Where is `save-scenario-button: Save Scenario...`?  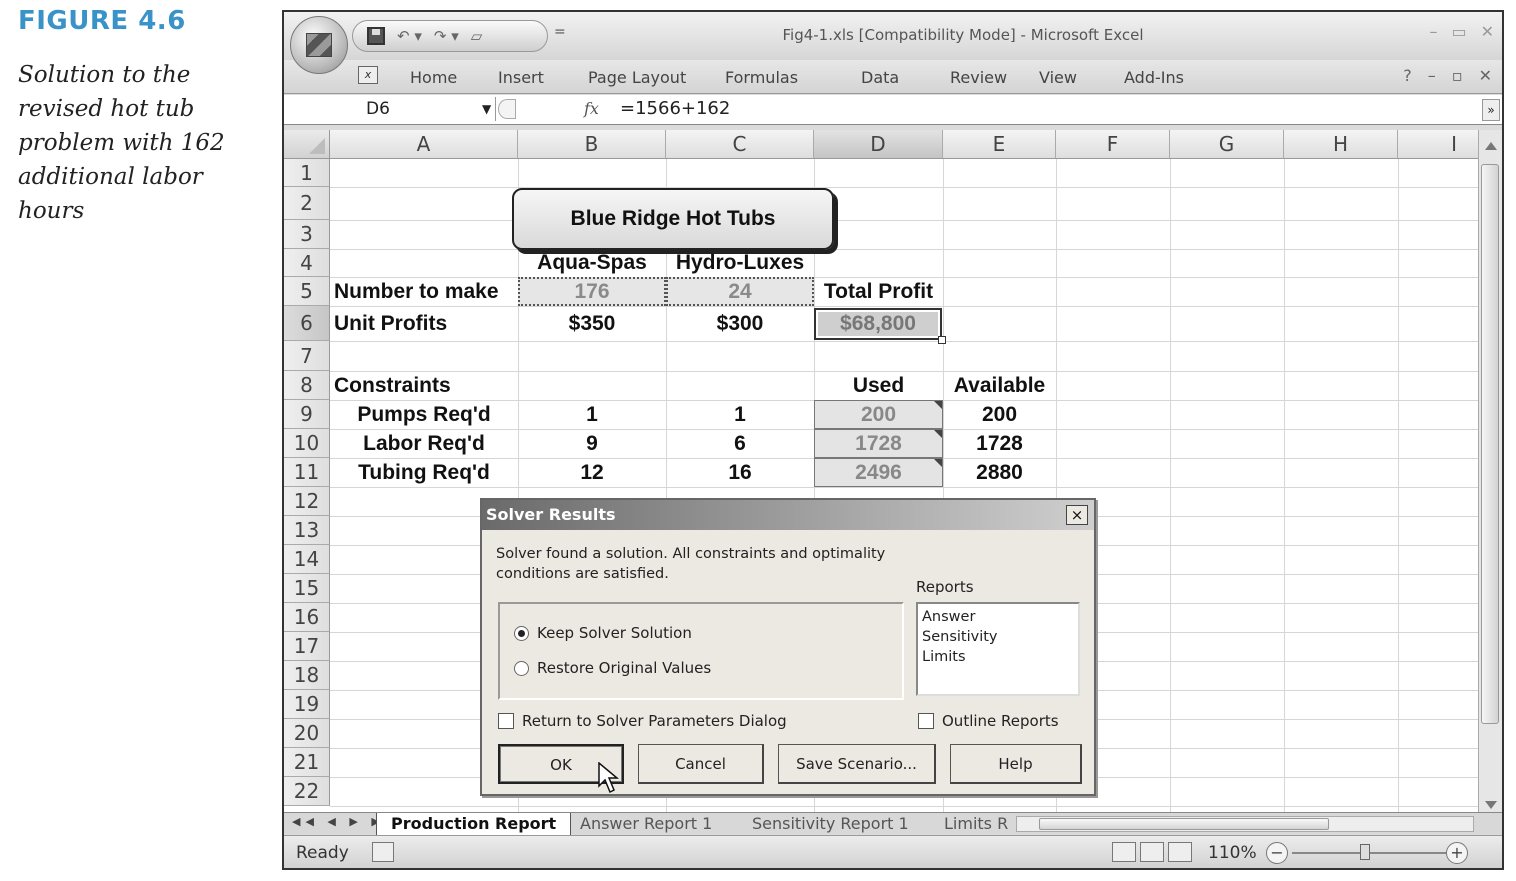 save-scenario-button: Save Scenario... is located at coordinates (857, 764).